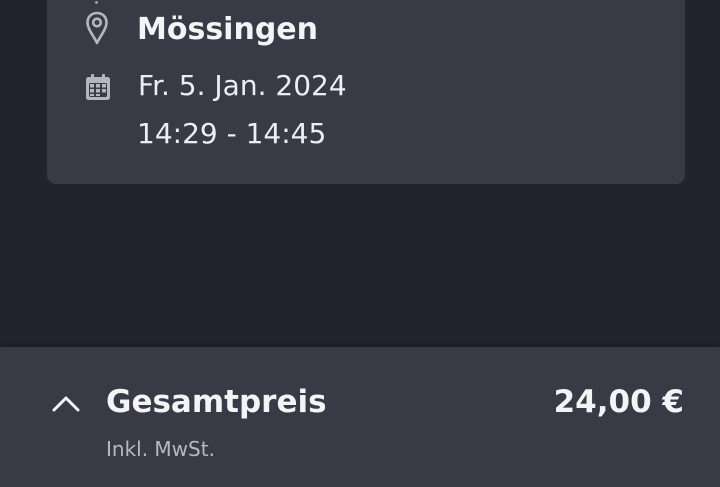 The image size is (720, 487). I want to click on total-price-value: 24,00 €, so click(618, 402).